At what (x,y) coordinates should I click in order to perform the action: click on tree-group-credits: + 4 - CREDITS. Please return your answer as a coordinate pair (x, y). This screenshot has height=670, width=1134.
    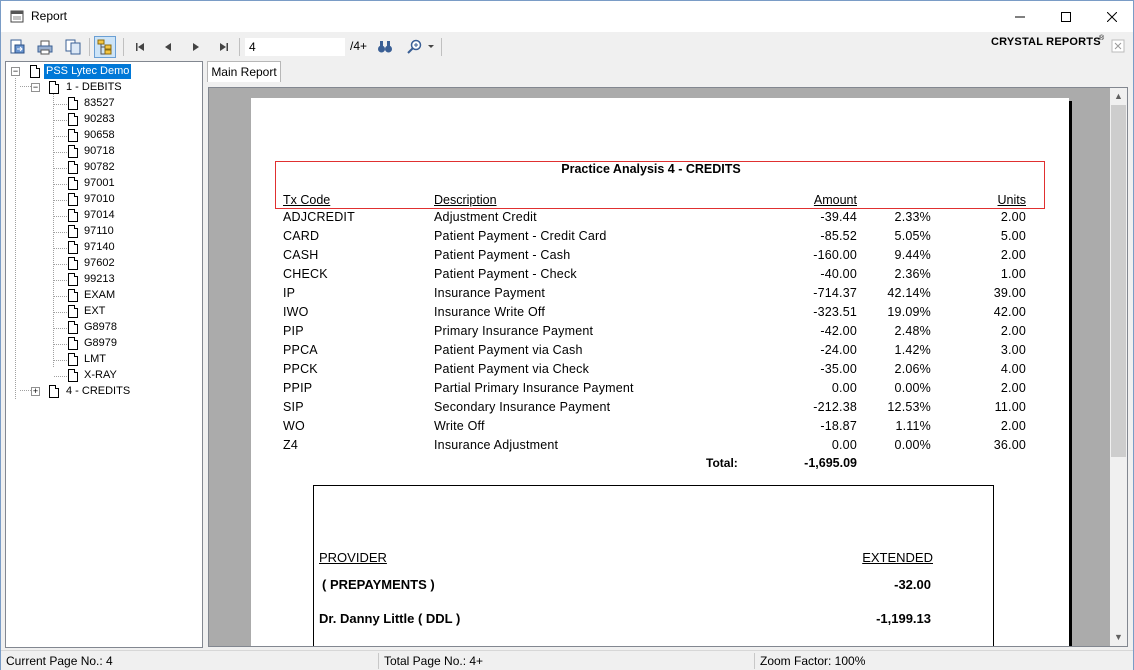
    Looking at the image, I should click on (71, 391).